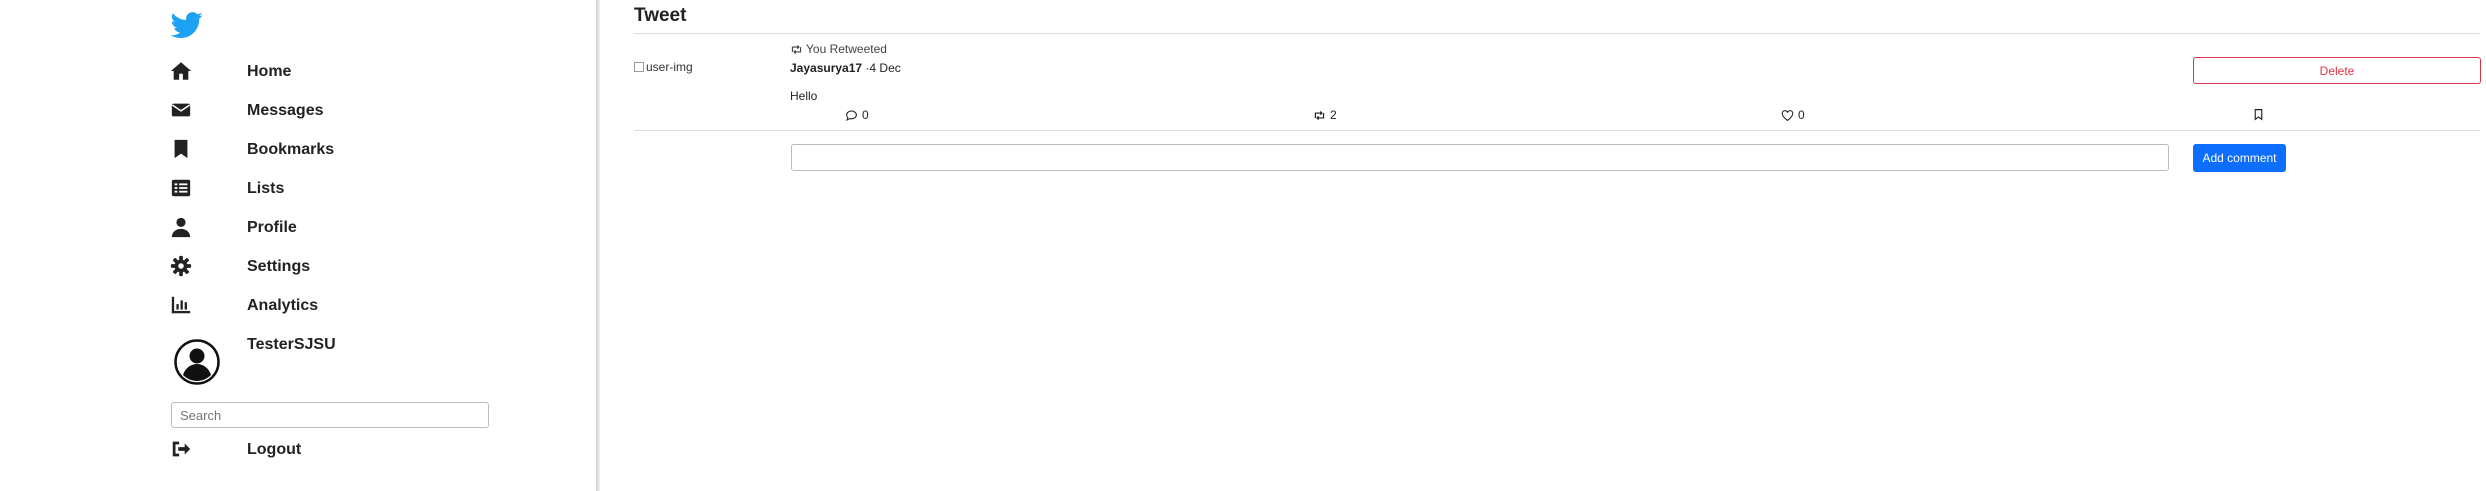 This screenshot has height=491, width=2486. I want to click on nav-profile: Profile, so click(330, 228).